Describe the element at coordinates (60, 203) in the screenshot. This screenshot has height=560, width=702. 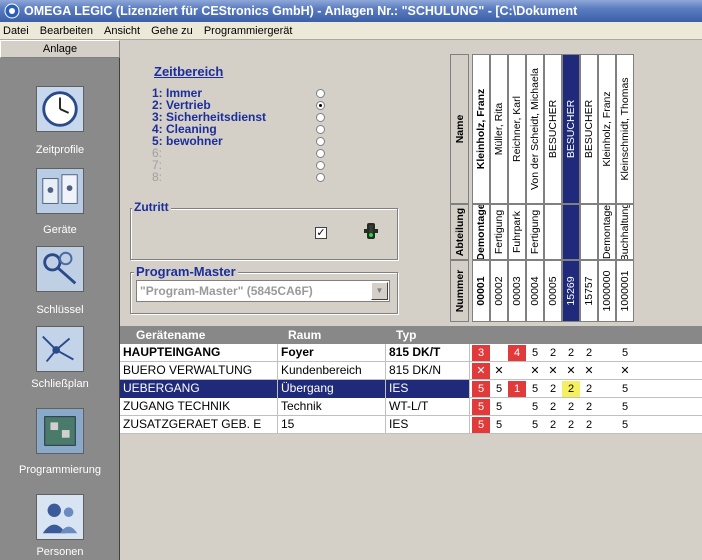
I see `sidebar-item-geraete: Geräte` at that location.